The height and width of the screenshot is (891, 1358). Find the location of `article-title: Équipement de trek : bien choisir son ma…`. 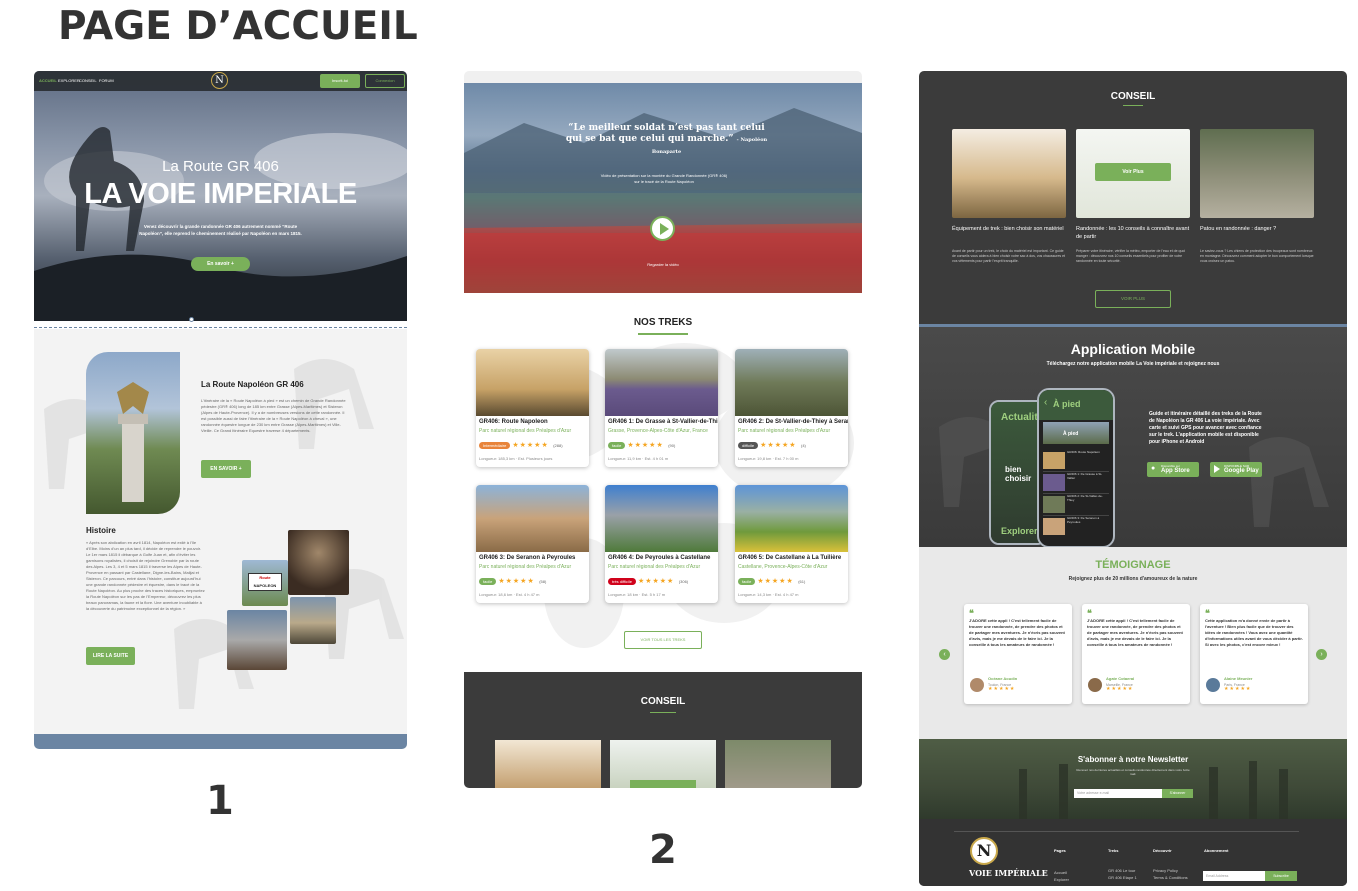

article-title: Équipement de trek : bien choisir son ma… is located at coordinates (1009, 229).